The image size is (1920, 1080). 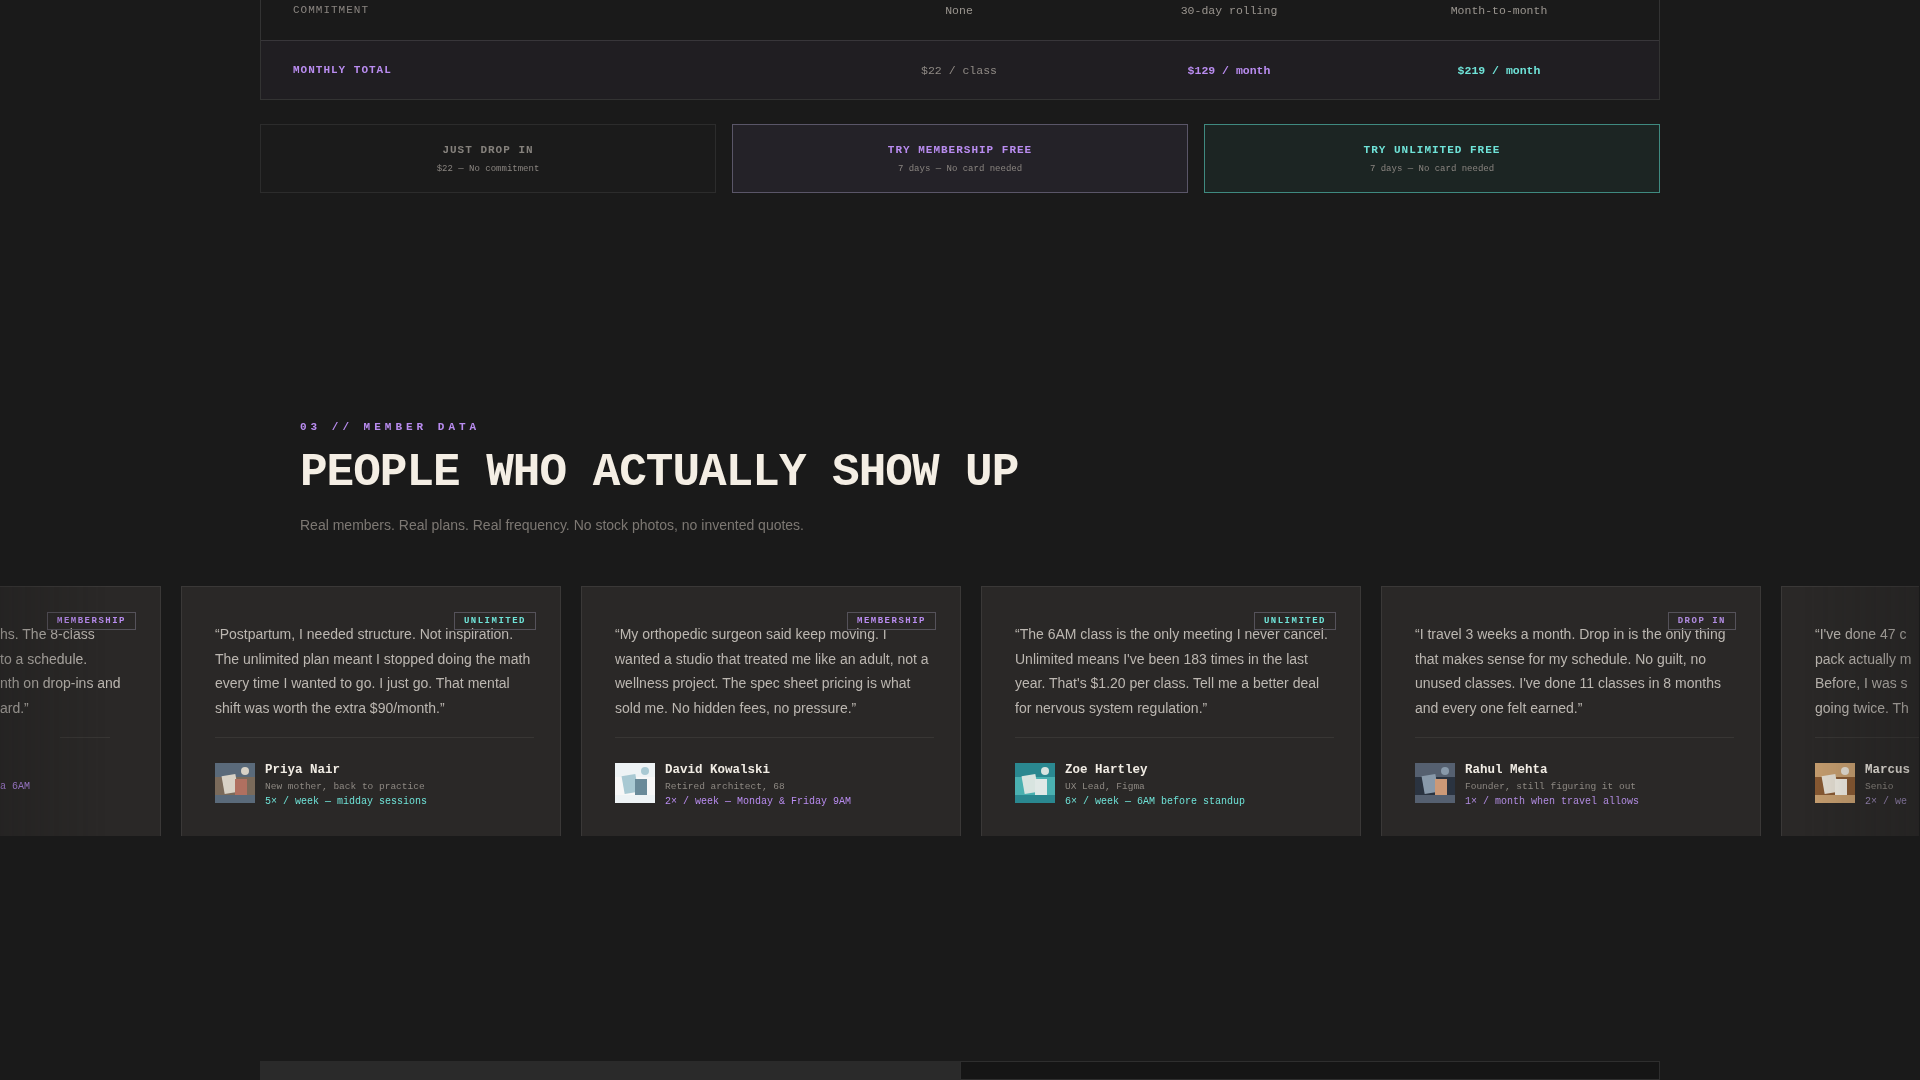 What do you see at coordinates (1880, 786) in the screenshot?
I see `member-role: Senio` at bounding box center [1880, 786].